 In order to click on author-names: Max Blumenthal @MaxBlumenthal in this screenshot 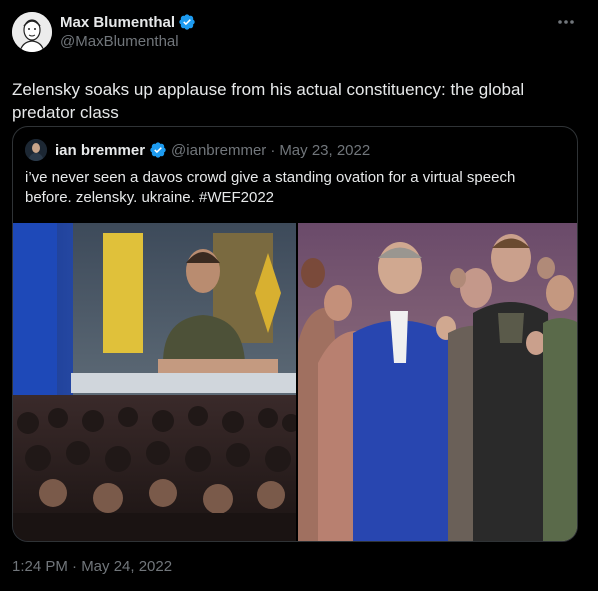, I will do `click(128, 32)`.